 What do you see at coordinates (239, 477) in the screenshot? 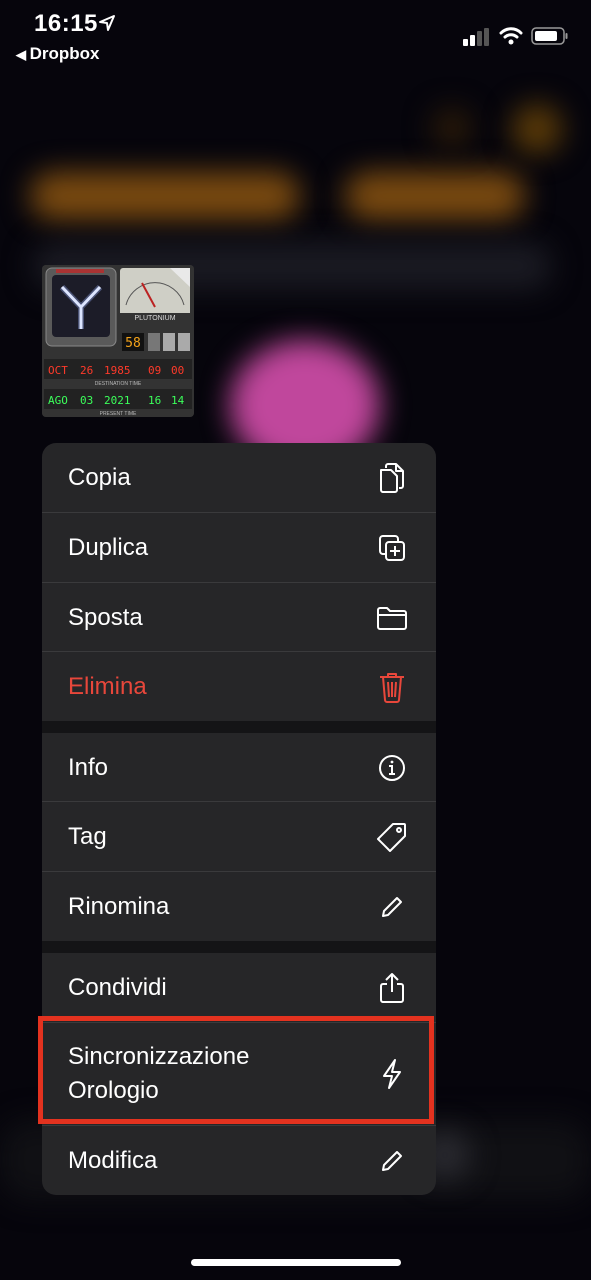
I see `menu-item-copia: Copia` at bounding box center [239, 477].